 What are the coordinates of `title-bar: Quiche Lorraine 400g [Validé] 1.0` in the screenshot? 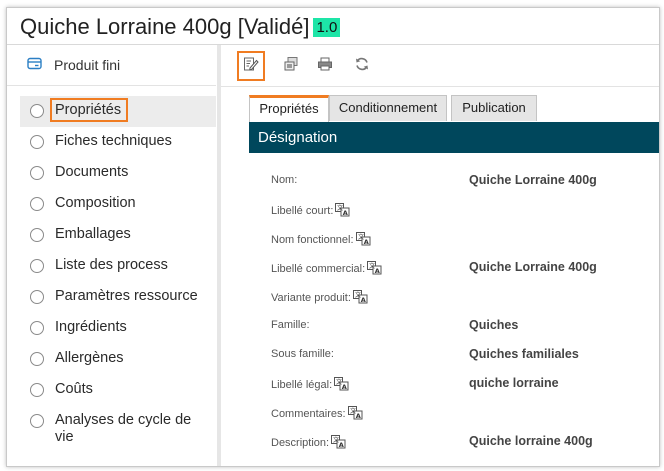 It's located at (333, 26).